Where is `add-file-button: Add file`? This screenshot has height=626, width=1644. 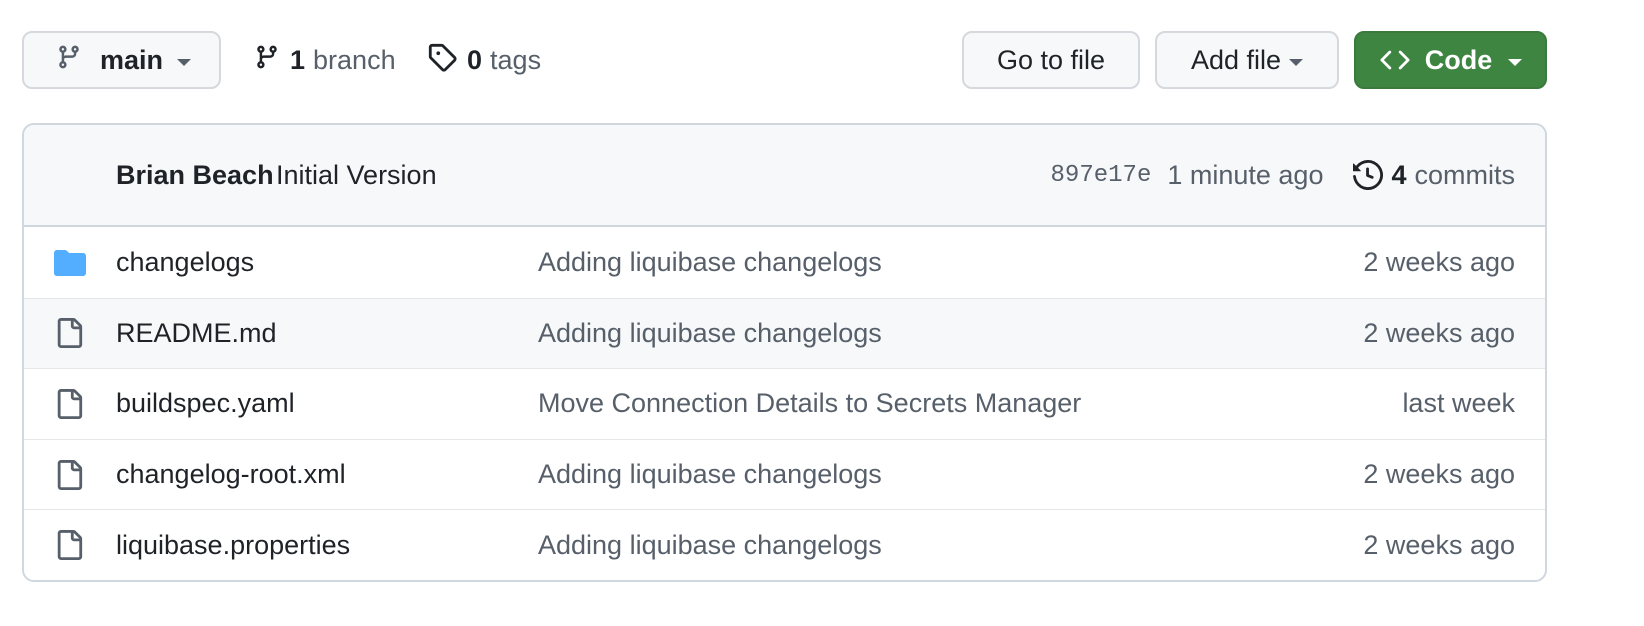
add-file-button: Add file is located at coordinates (1247, 60).